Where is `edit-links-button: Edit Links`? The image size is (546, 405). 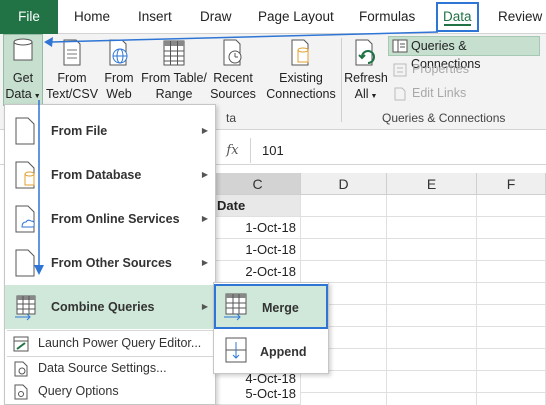
edit-links-button: Edit Links is located at coordinates (428, 93).